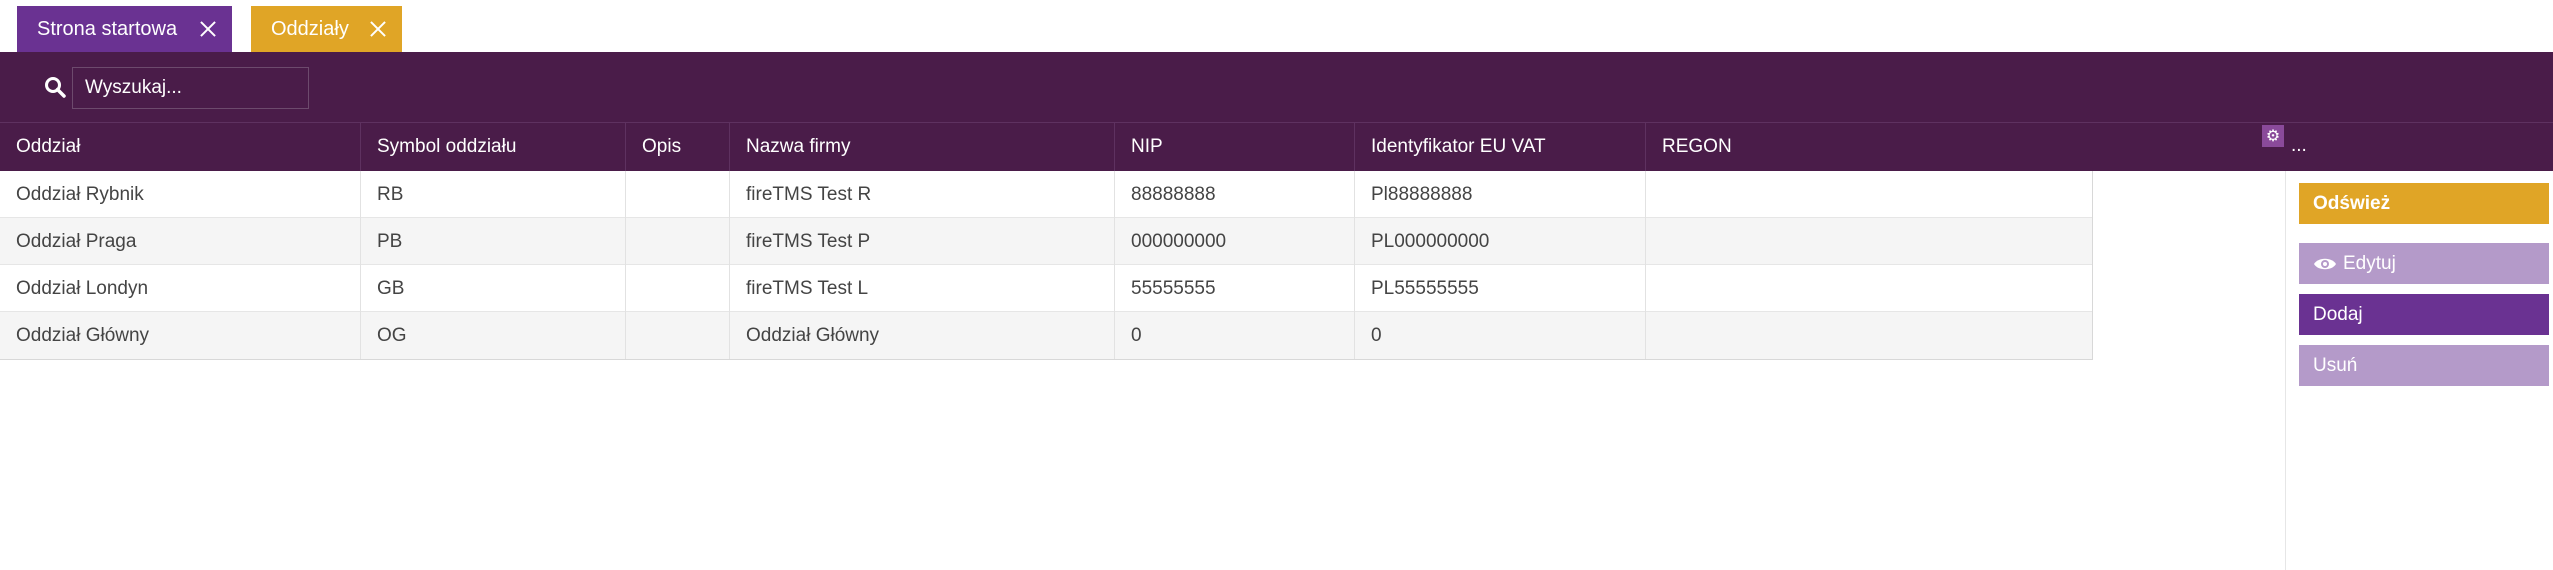 The height and width of the screenshot is (570, 2553). Describe the element at coordinates (1235, 335) in the screenshot. I see `cell-nip: 0` at that location.